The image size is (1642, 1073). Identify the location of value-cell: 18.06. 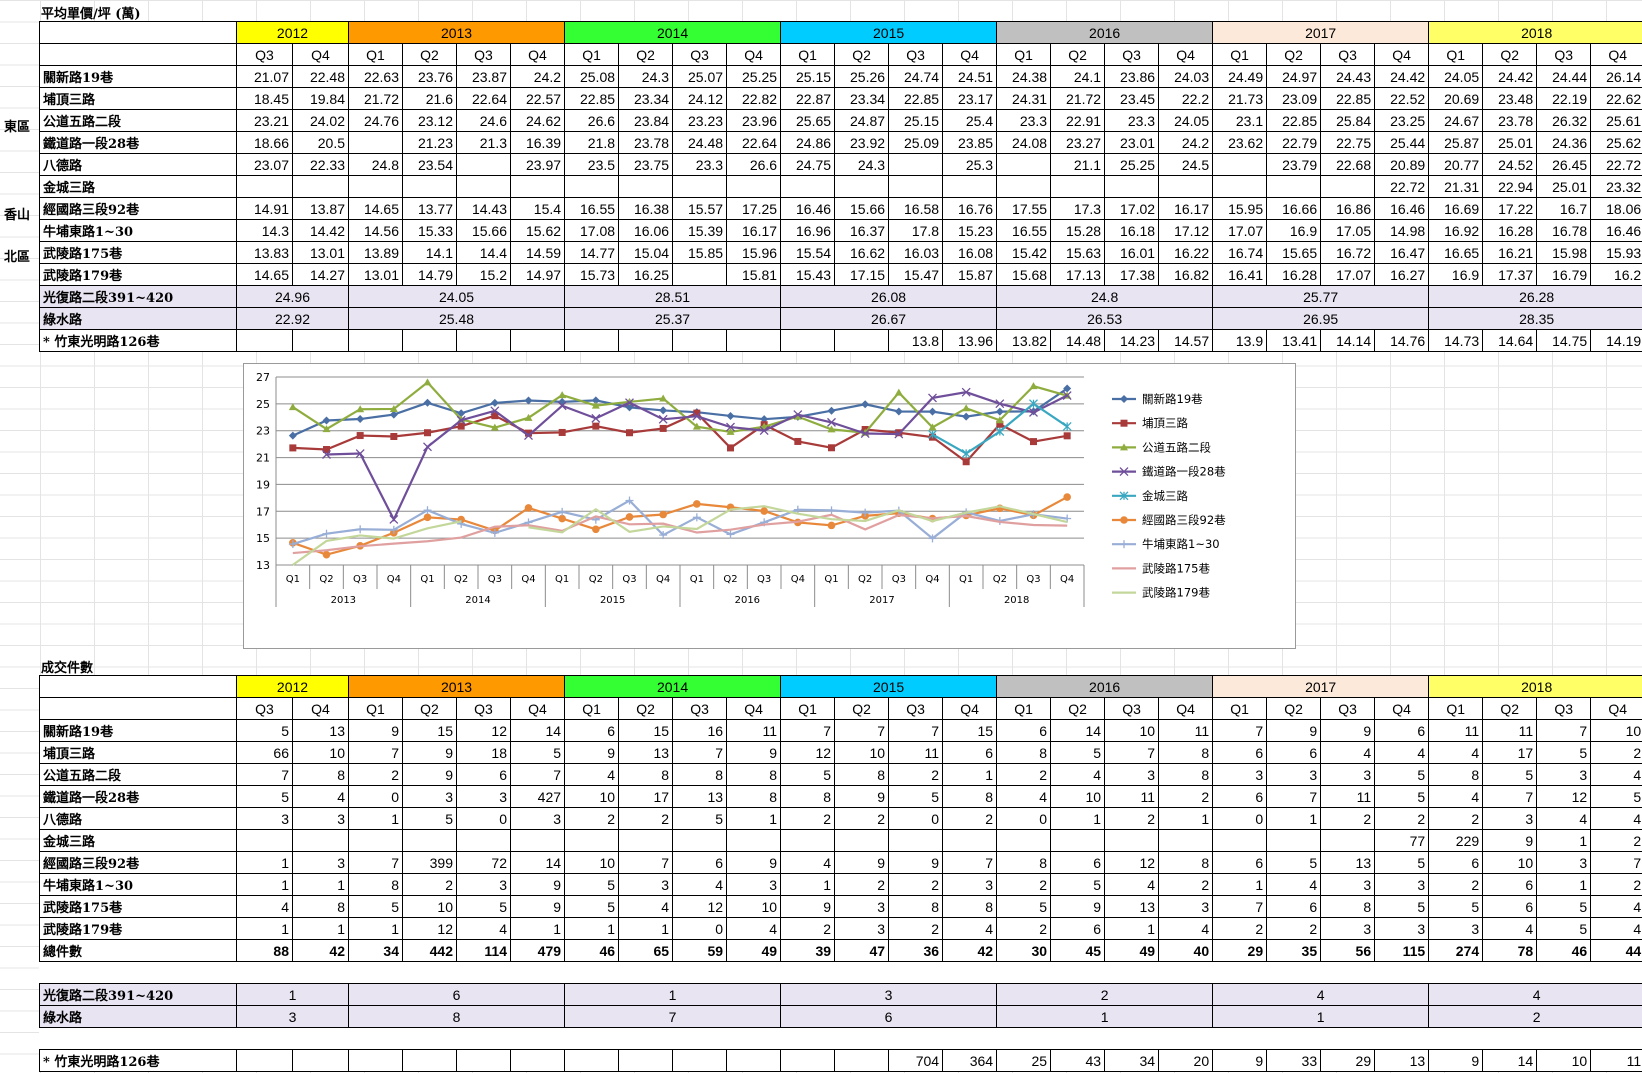
(1616, 208).